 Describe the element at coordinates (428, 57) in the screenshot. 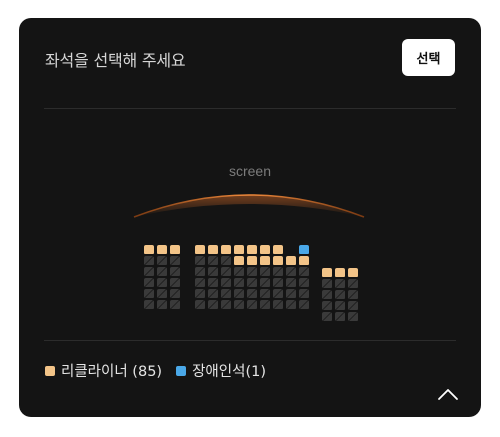

I see `select-button: 선택` at that location.